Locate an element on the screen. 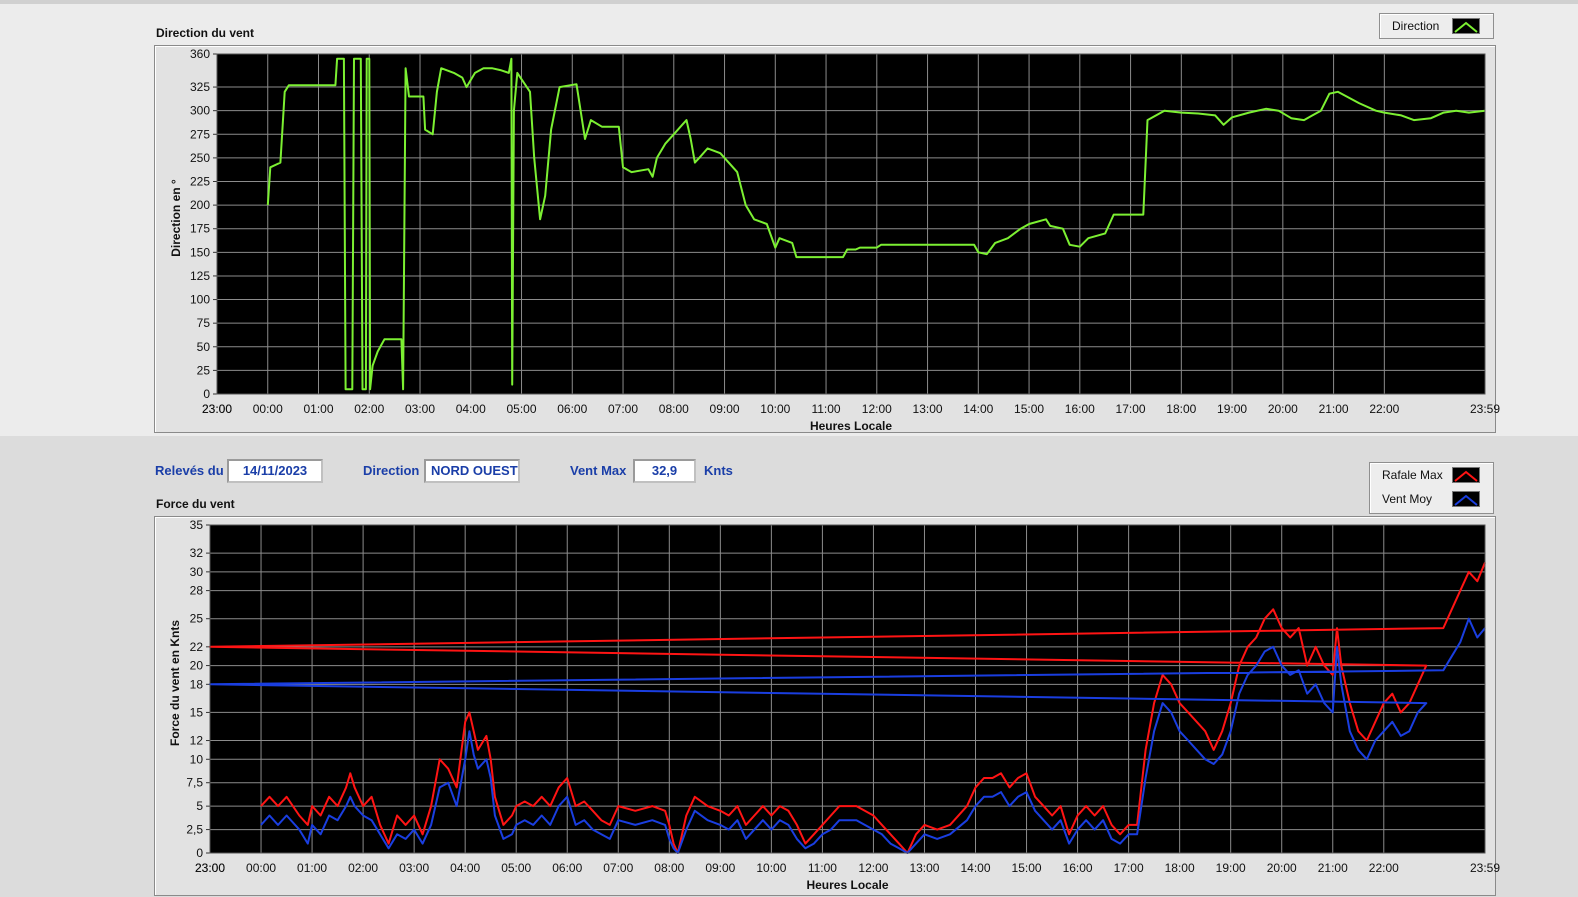 Image resolution: width=1578 pixels, height=897 pixels. y-tick-label: 125 is located at coordinates (200, 276).